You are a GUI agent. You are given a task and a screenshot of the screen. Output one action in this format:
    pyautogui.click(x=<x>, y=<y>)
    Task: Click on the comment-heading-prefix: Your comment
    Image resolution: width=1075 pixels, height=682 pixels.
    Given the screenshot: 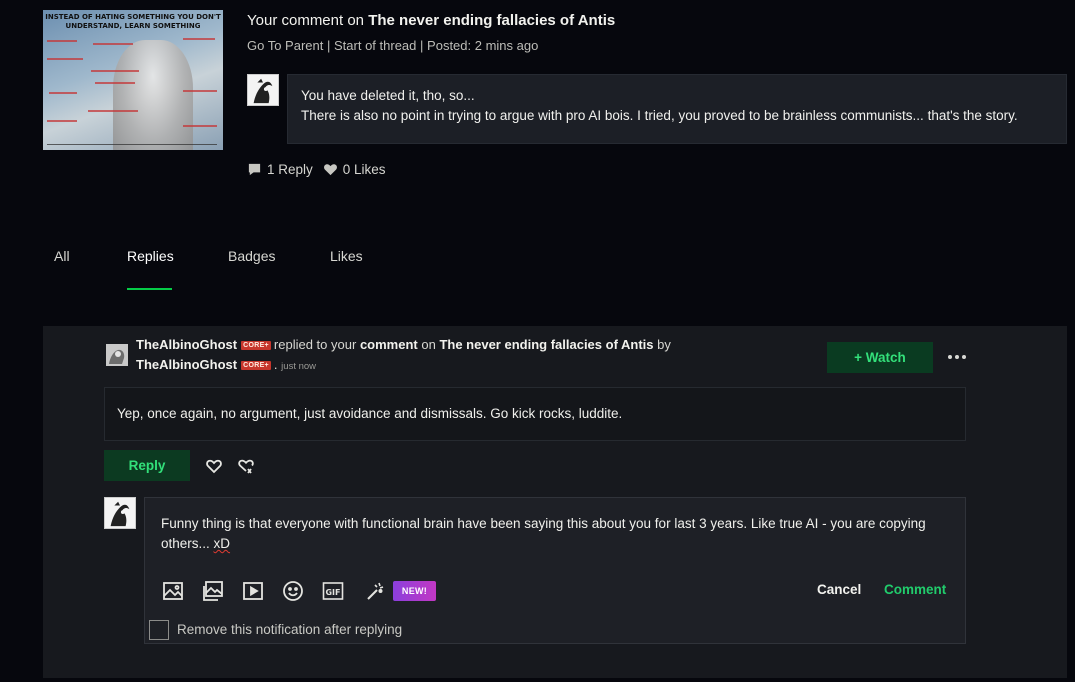 What is the action you would take?
    pyautogui.click(x=295, y=20)
    